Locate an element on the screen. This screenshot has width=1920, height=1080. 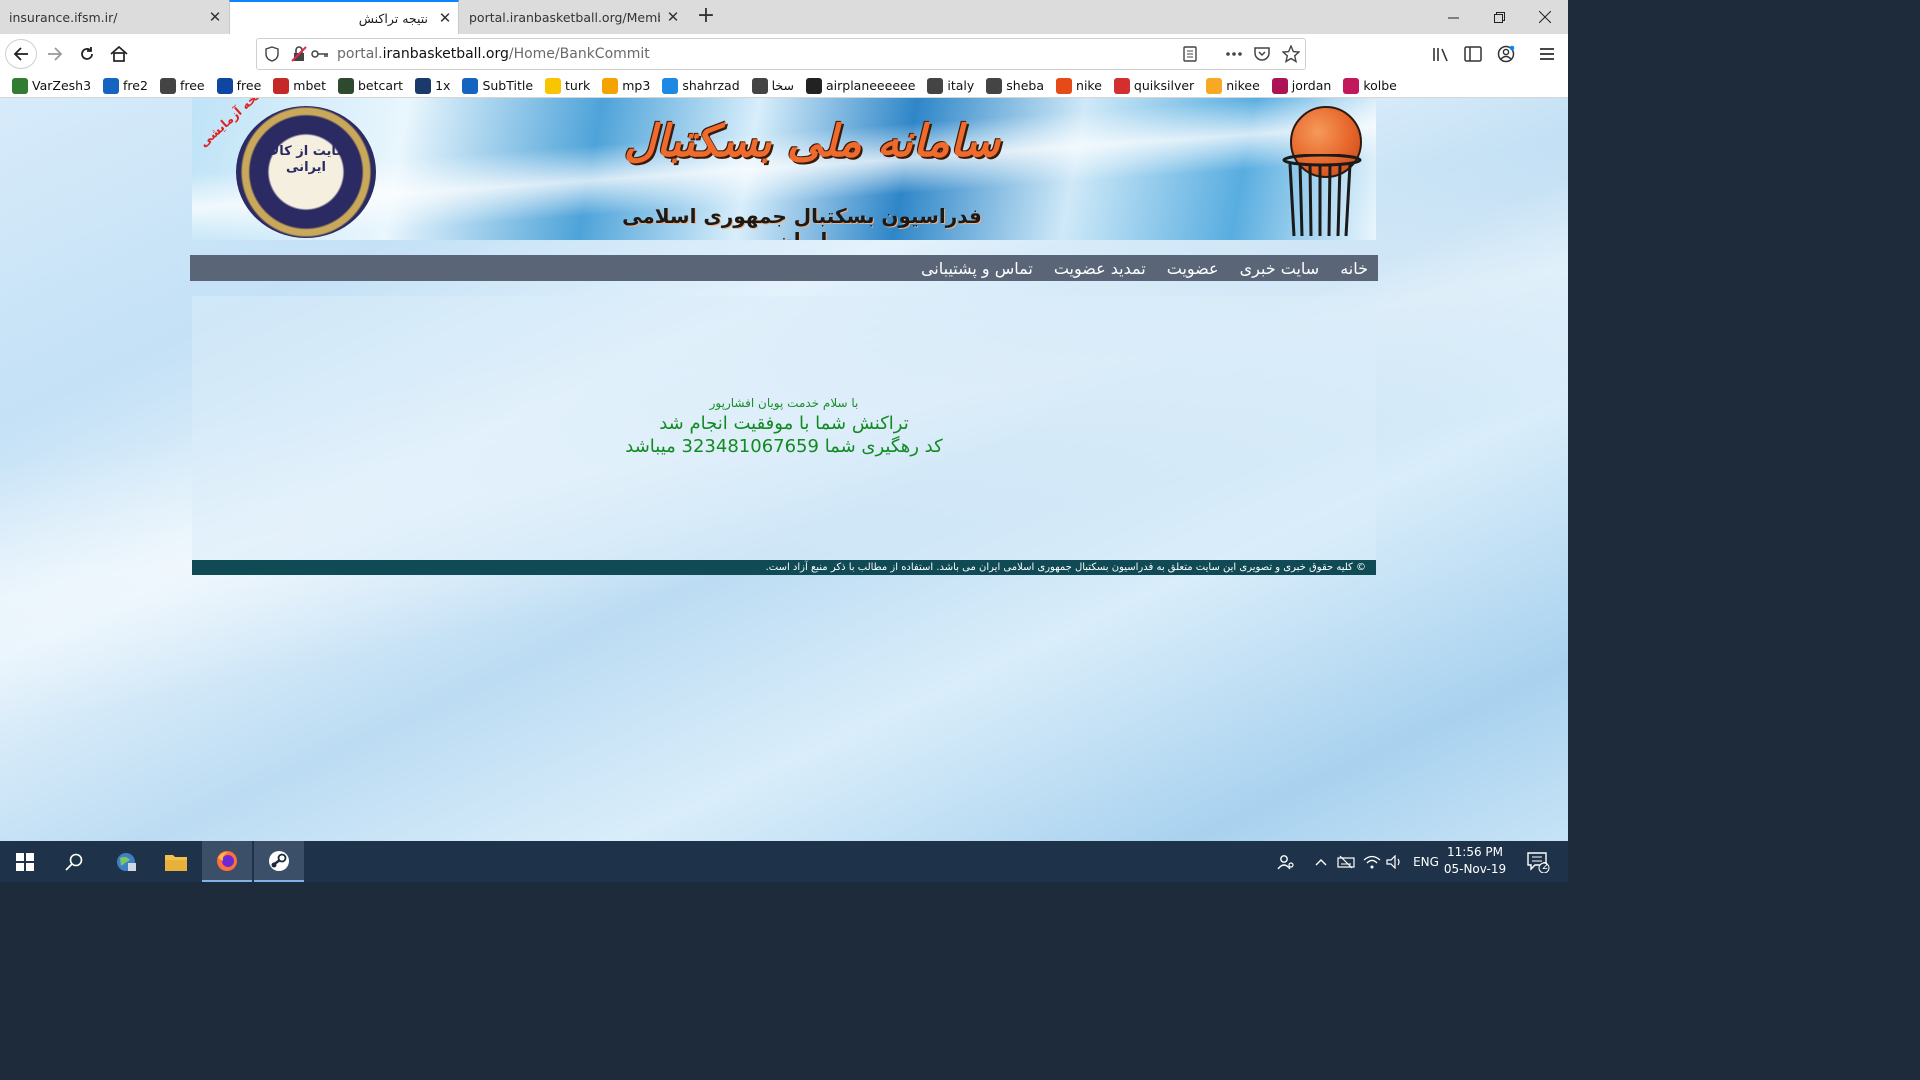
reload-button is located at coordinates (87, 54).